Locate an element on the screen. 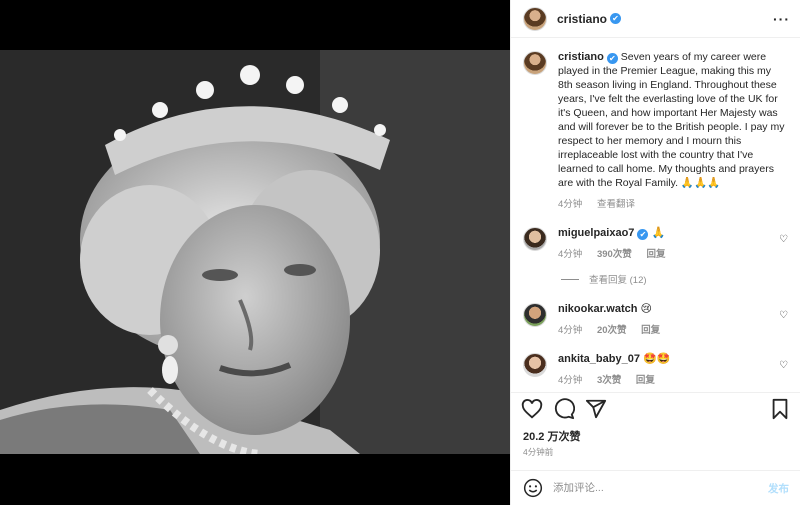 The image size is (800, 505). comment-composer: 发布 is located at coordinates (655, 487).